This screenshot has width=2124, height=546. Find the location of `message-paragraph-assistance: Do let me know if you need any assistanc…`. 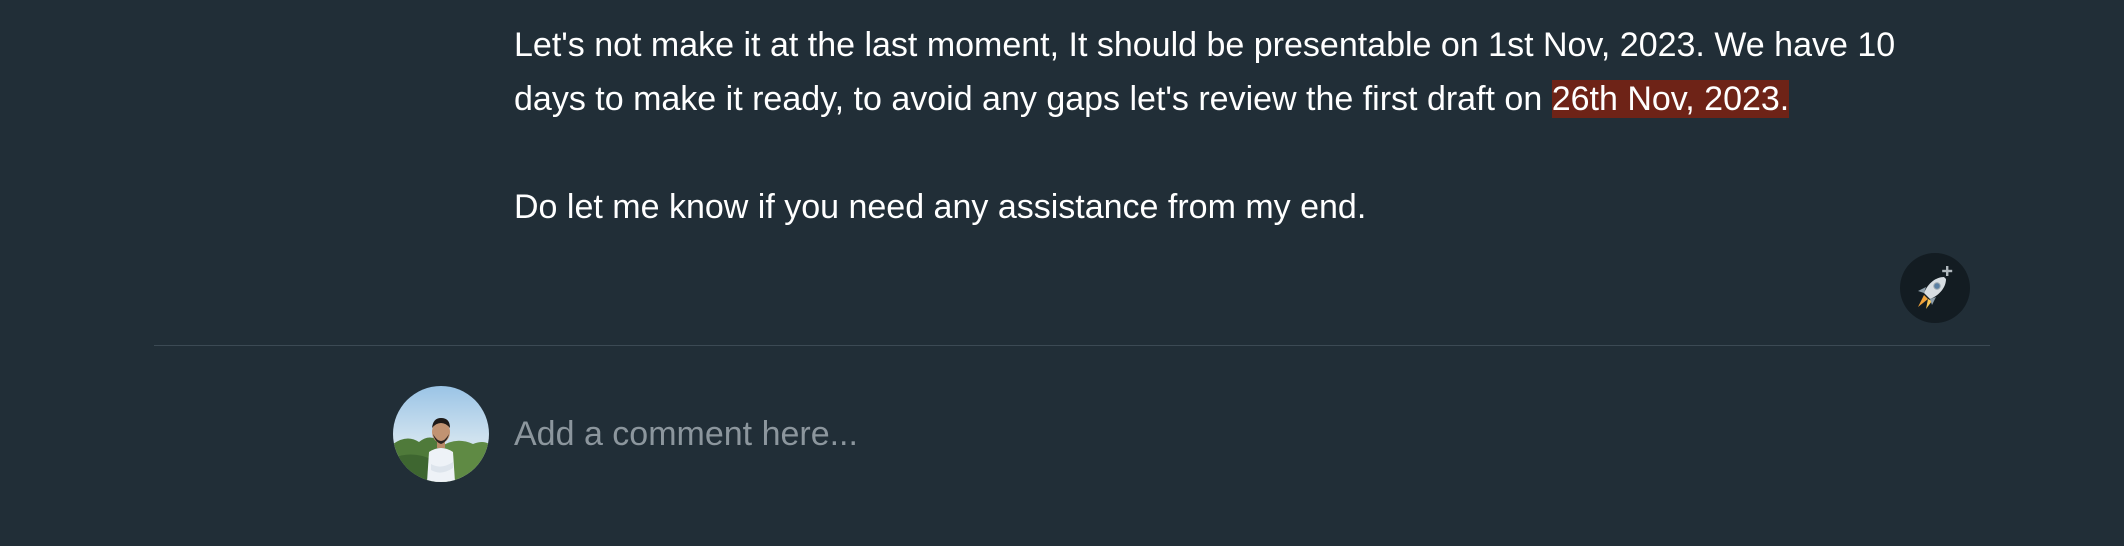

message-paragraph-assistance: Do let me know if you need any assistanc… is located at coordinates (940, 207).